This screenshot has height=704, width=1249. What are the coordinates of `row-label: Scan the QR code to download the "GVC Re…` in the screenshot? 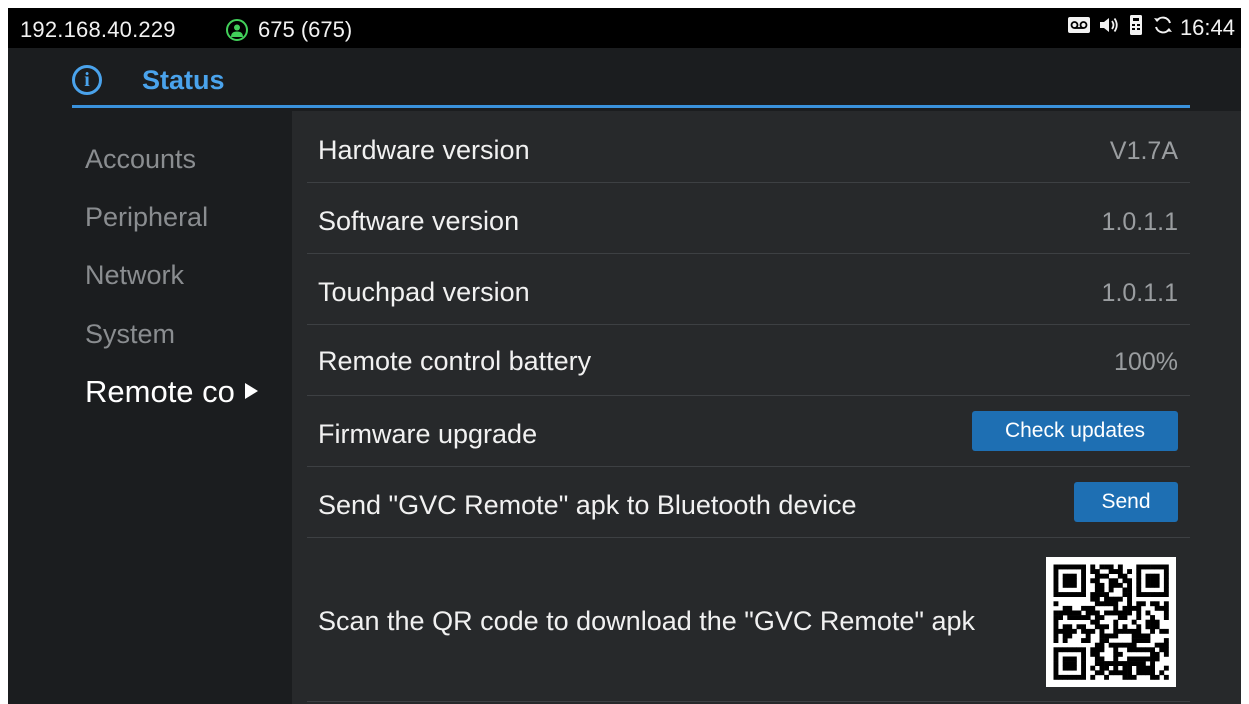 It's located at (647, 621).